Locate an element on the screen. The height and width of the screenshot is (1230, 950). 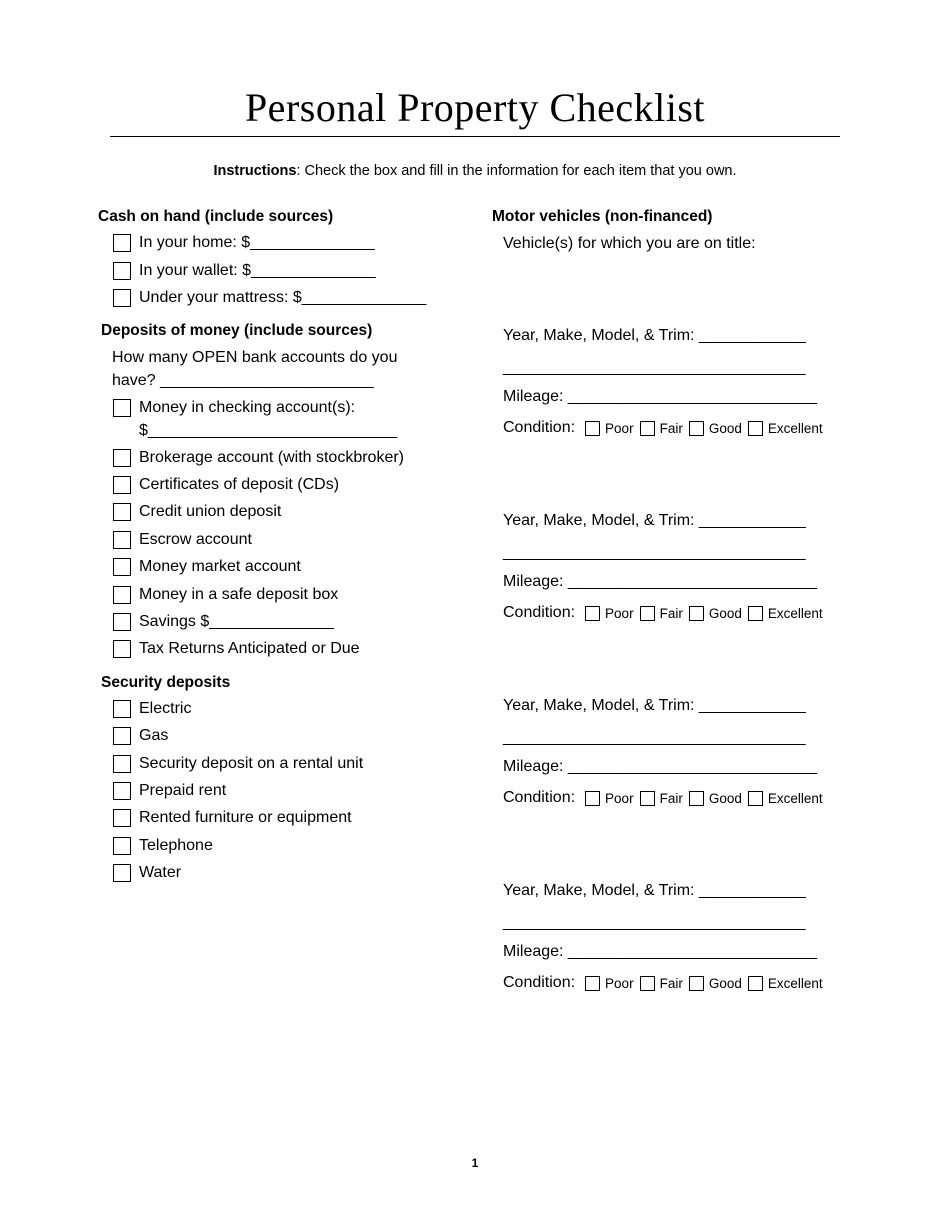
deposit-item: Escrow account is located at coordinates (182, 540).